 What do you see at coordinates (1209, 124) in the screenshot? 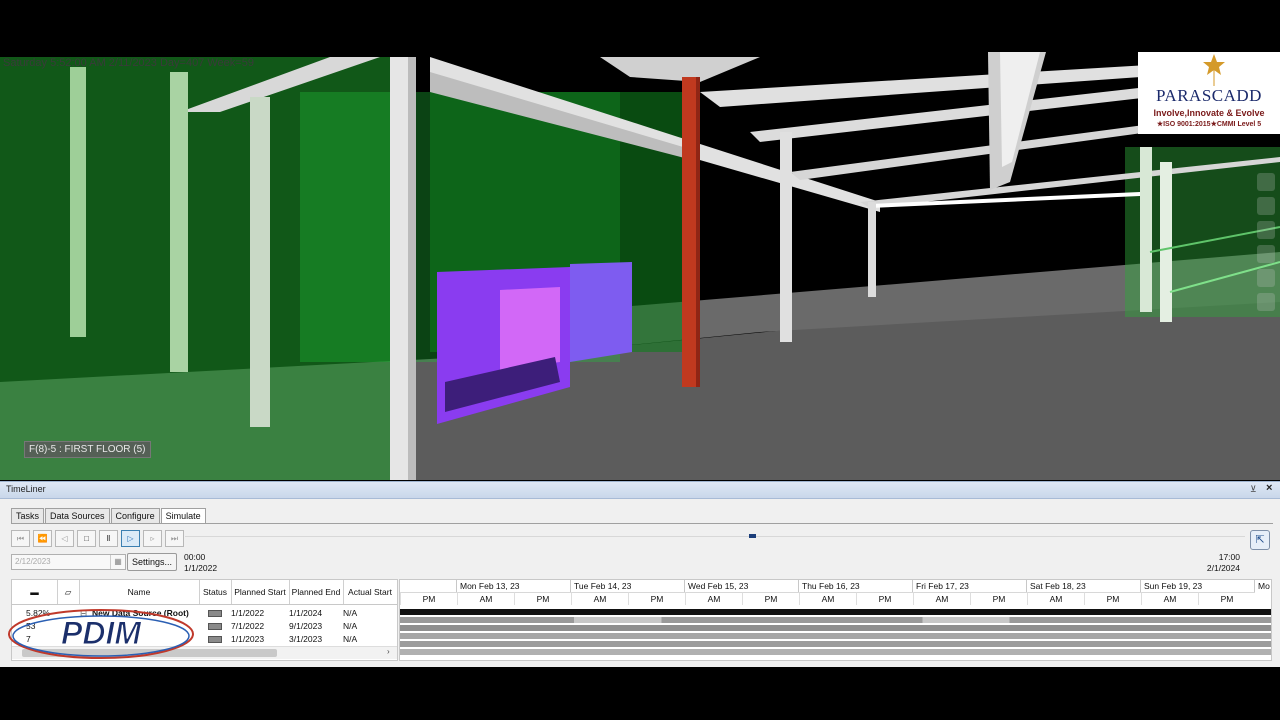
I see `logo-certifications: ★ISO 9001:2015★CMMI Level 5` at bounding box center [1209, 124].